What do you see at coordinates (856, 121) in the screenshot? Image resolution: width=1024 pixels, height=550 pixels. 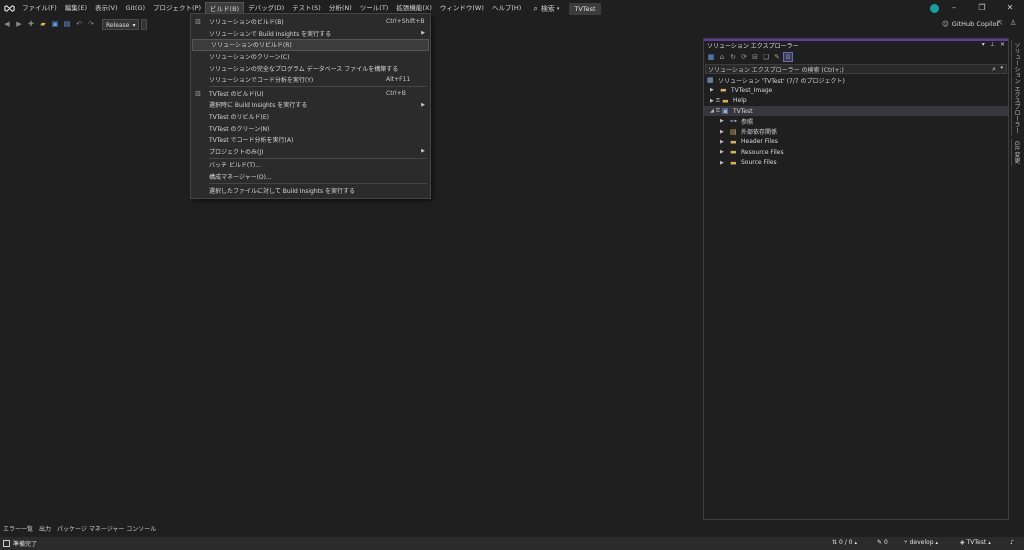 I see `tree-item: ▶ ⊶ 参照` at bounding box center [856, 121].